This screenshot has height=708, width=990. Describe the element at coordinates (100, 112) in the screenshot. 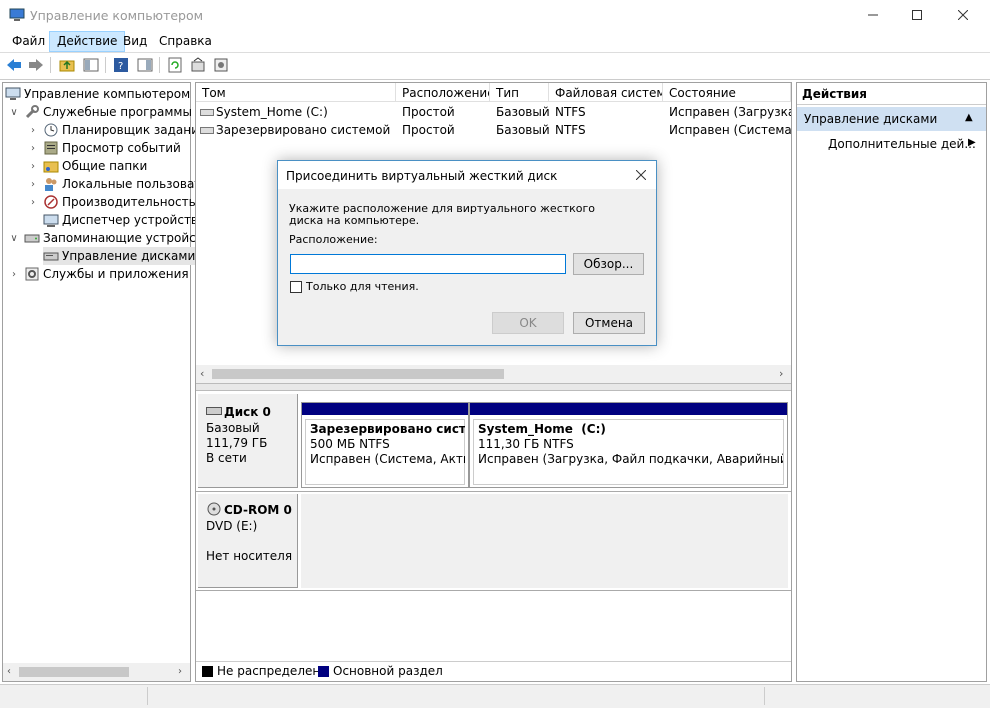

I see `tree-item-system-tools: ∨ Служебные программы` at that location.